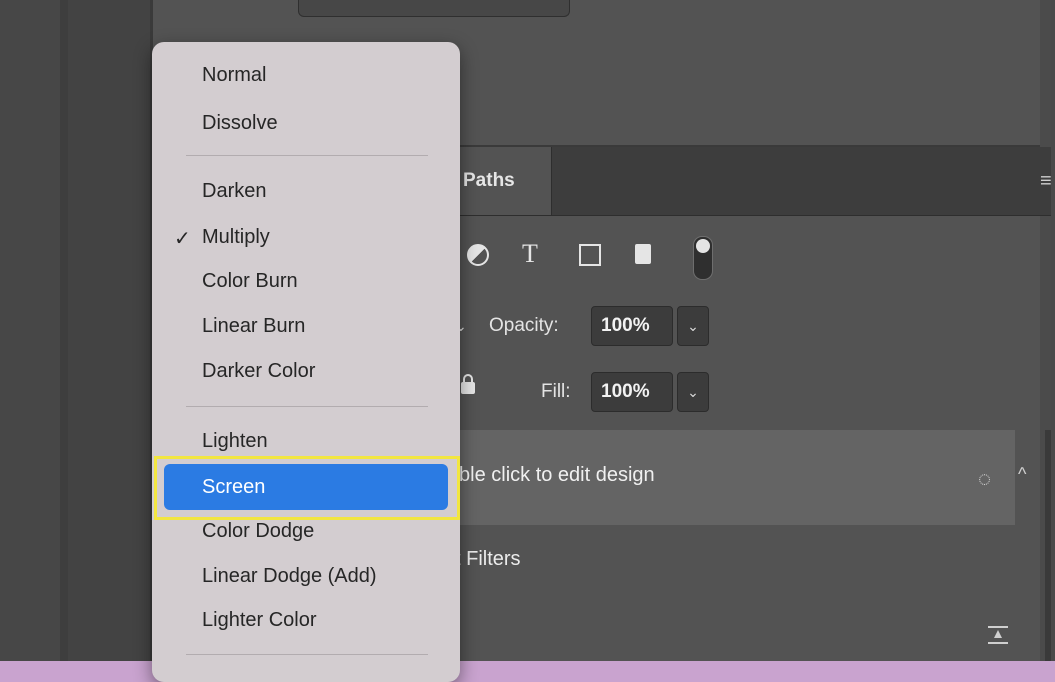 The height and width of the screenshot is (682, 1055). I want to click on smart-filters-row: t Filters, so click(488, 559).